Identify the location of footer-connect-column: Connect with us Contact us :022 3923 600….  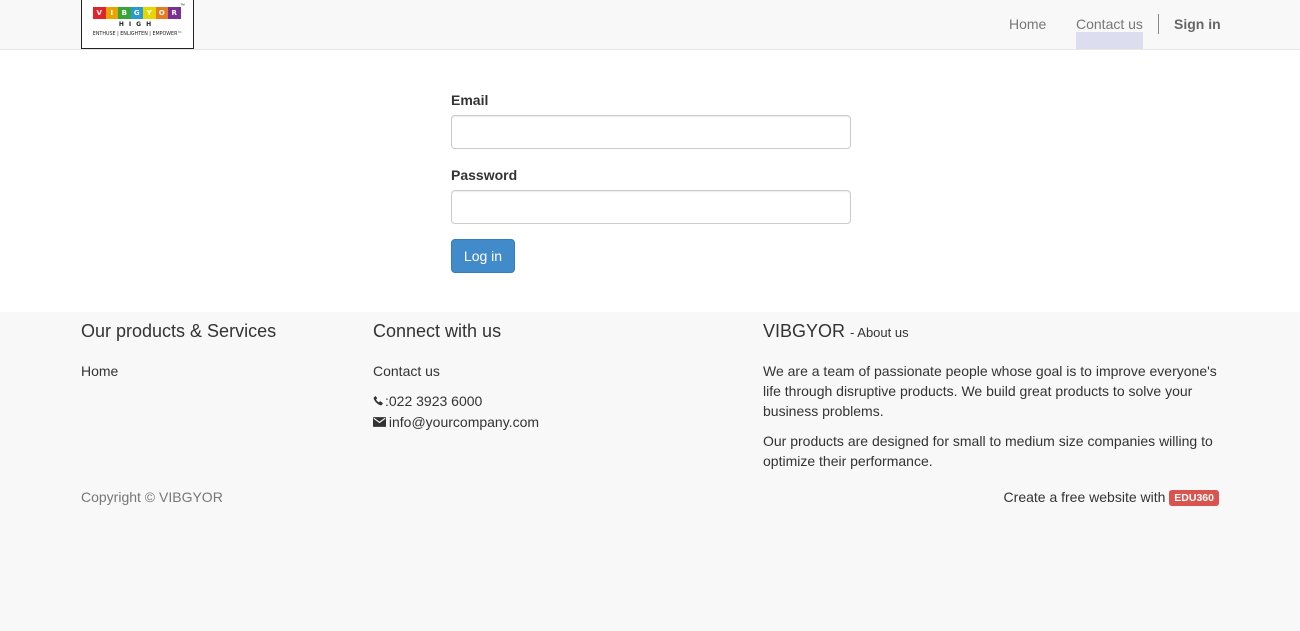
(456, 377).